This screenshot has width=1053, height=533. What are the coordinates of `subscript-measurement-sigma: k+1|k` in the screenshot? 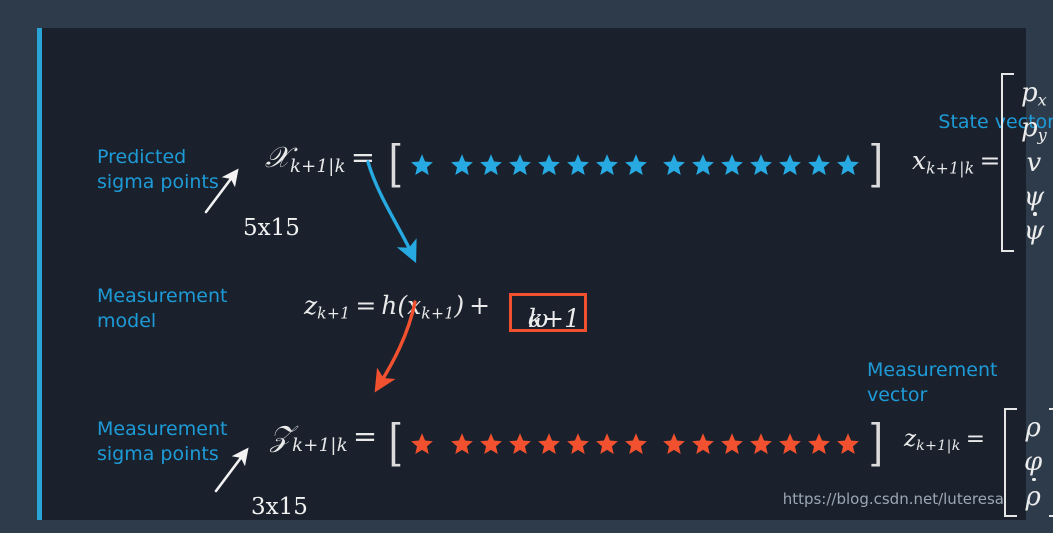 It's located at (320, 446).